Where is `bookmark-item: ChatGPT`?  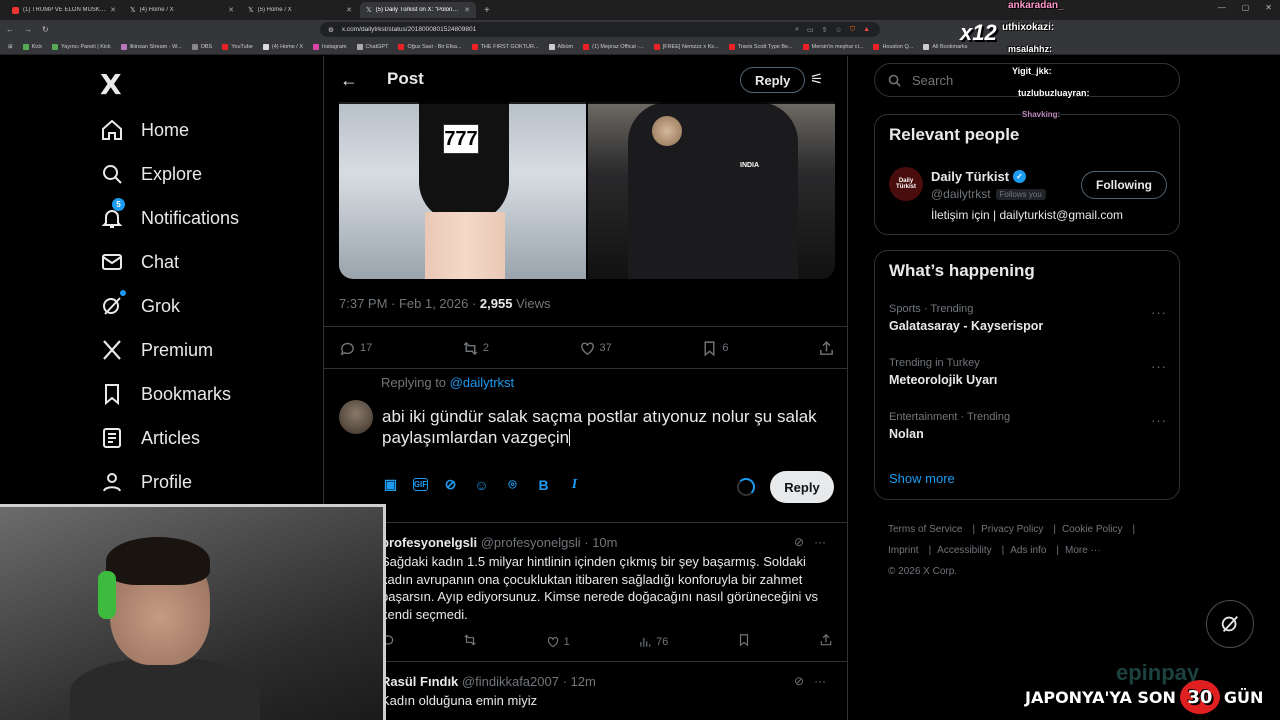 bookmark-item: ChatGPT is located at coordinates (372, 46).